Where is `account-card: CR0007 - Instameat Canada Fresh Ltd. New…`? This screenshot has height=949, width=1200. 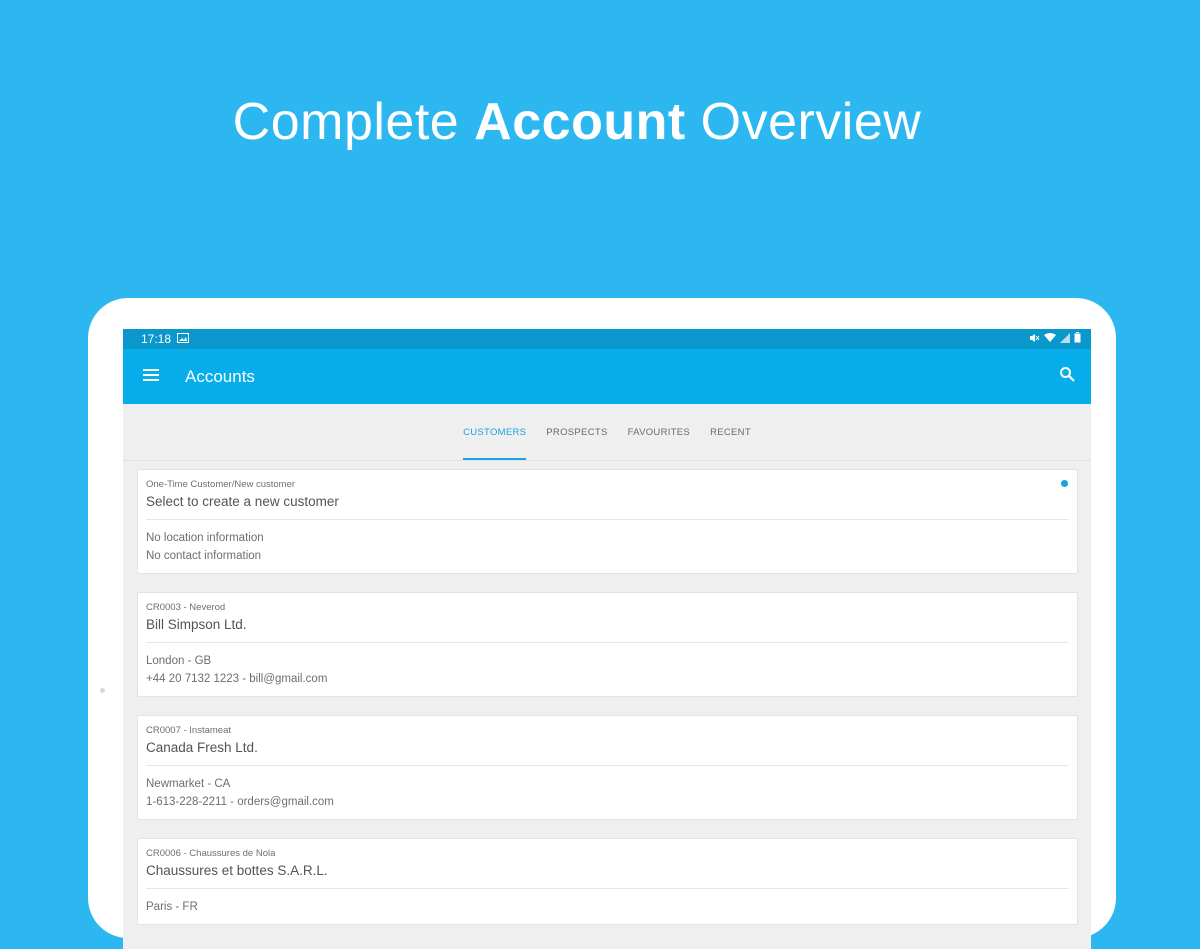 account-card: CR0007 - Instameat Canada Fresh Ltd. New… is located at coordinates (607, 767).